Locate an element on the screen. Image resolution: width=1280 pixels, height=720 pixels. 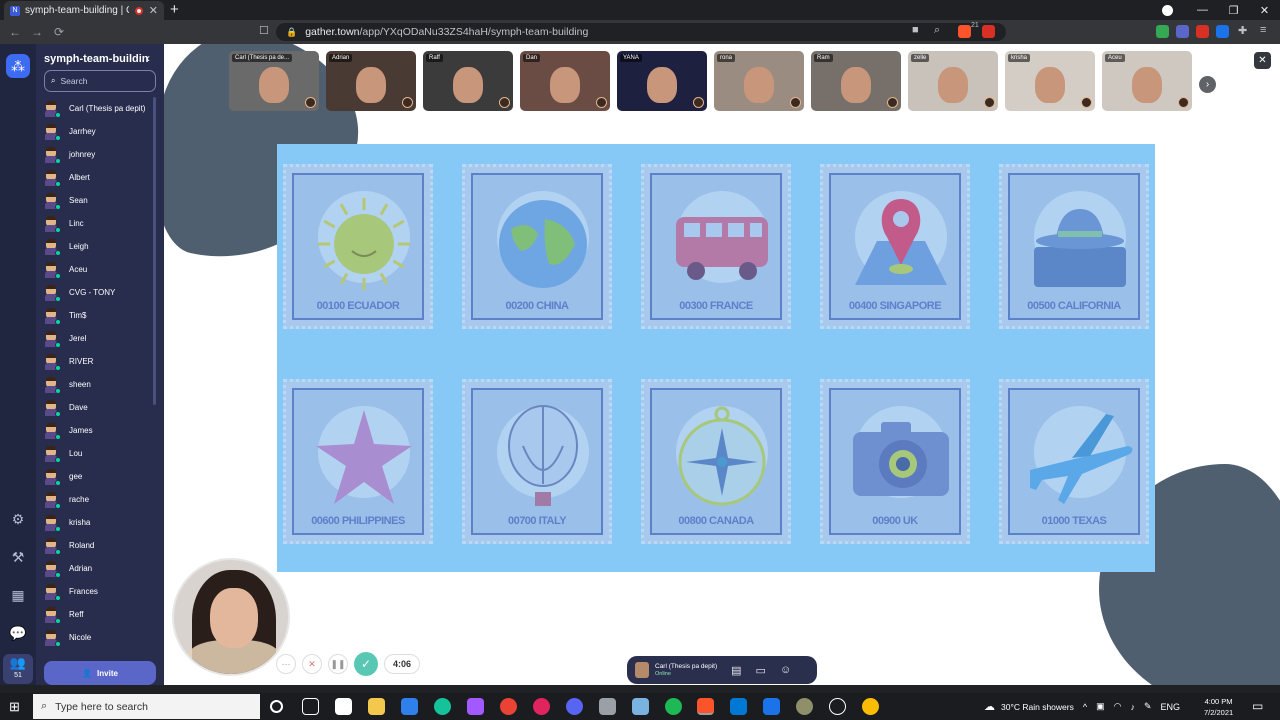
task-view-icon is located at coordinates (310, 706).